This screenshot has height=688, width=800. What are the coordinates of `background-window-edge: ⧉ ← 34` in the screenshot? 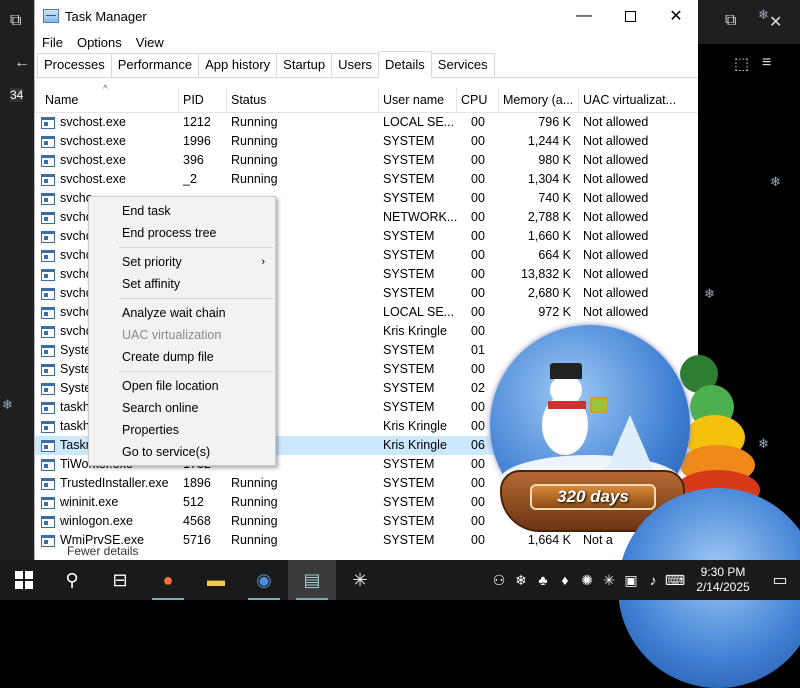 It's located at (17, 280).